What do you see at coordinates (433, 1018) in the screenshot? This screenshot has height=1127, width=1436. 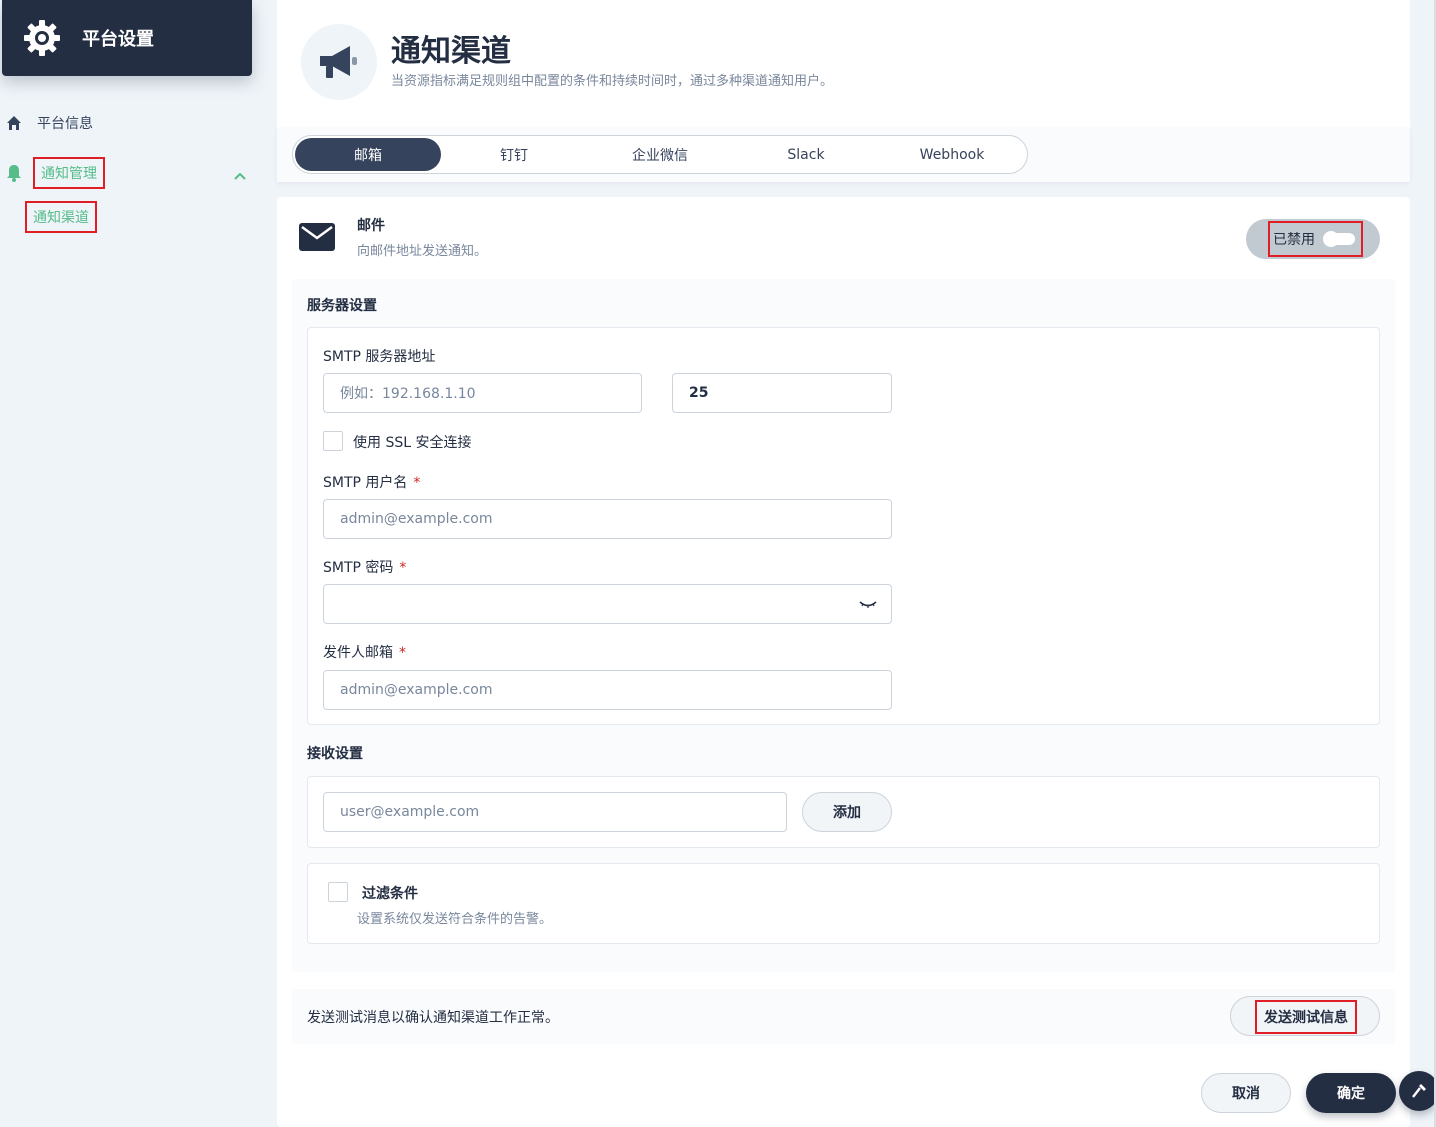 I see `test-message-text: 发送测试消息以确认通知渠道工作正常。` at bounding box center [433, 1018].